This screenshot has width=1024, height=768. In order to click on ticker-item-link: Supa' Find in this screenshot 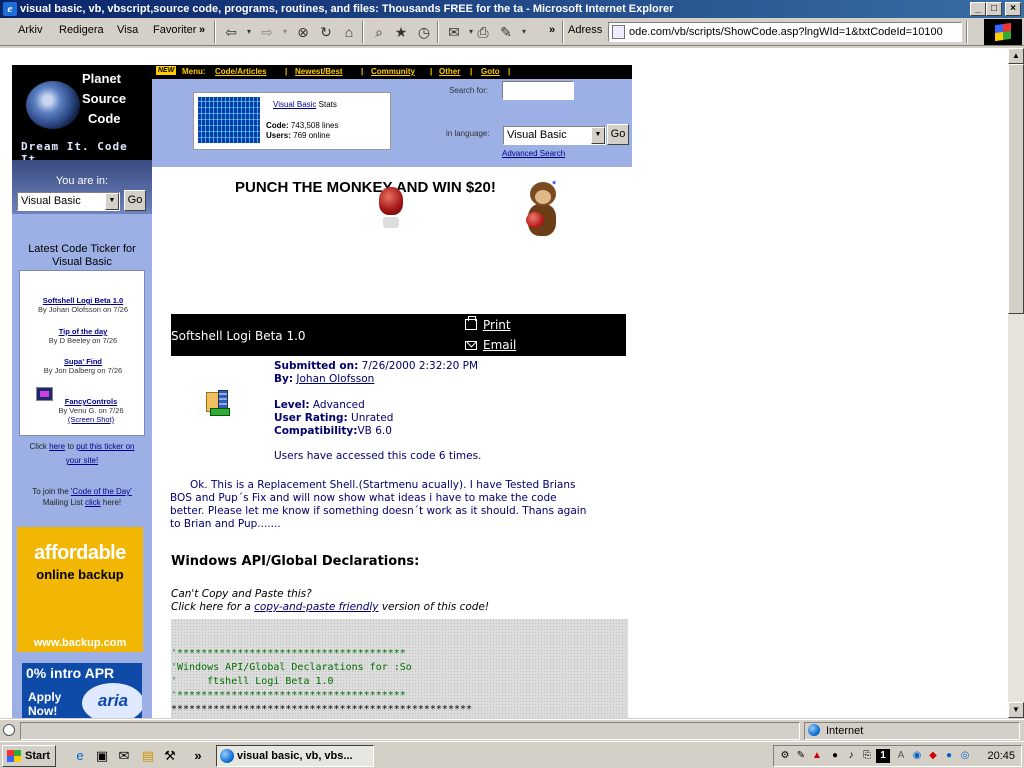, I will do `click(83, 361)`.